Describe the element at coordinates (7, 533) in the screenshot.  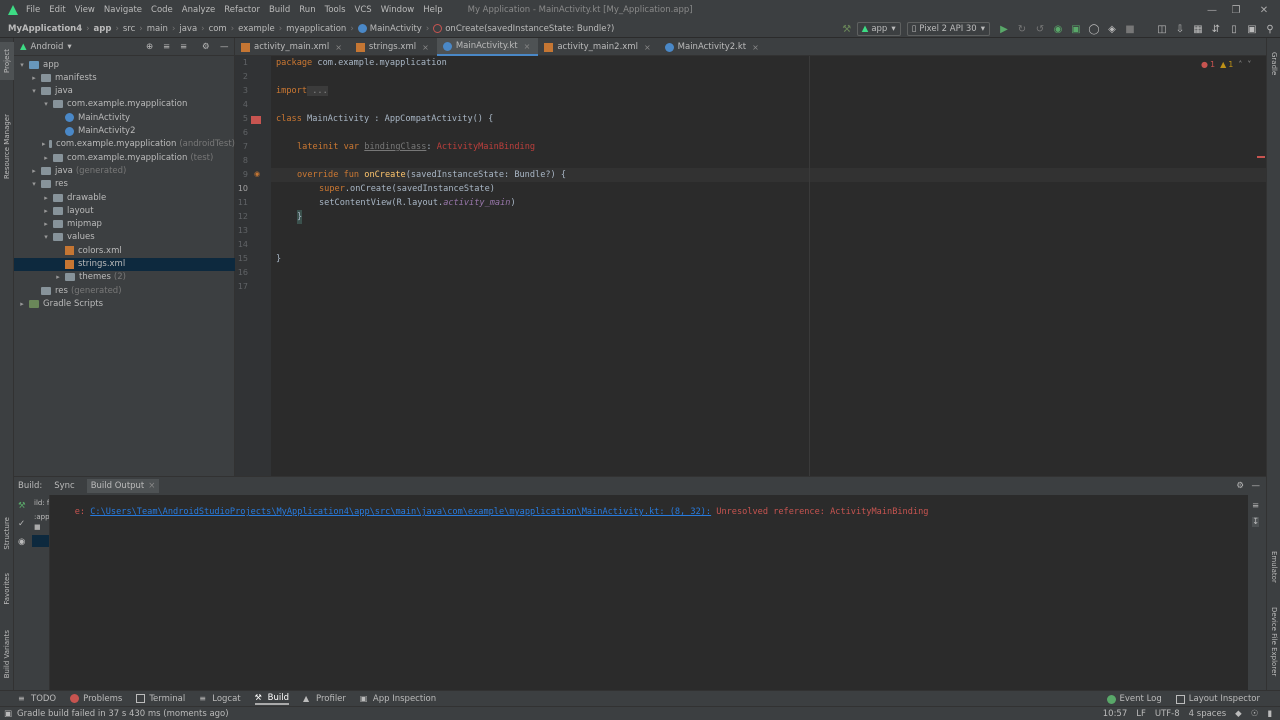
I see `tab-structure: Structure` at that location.